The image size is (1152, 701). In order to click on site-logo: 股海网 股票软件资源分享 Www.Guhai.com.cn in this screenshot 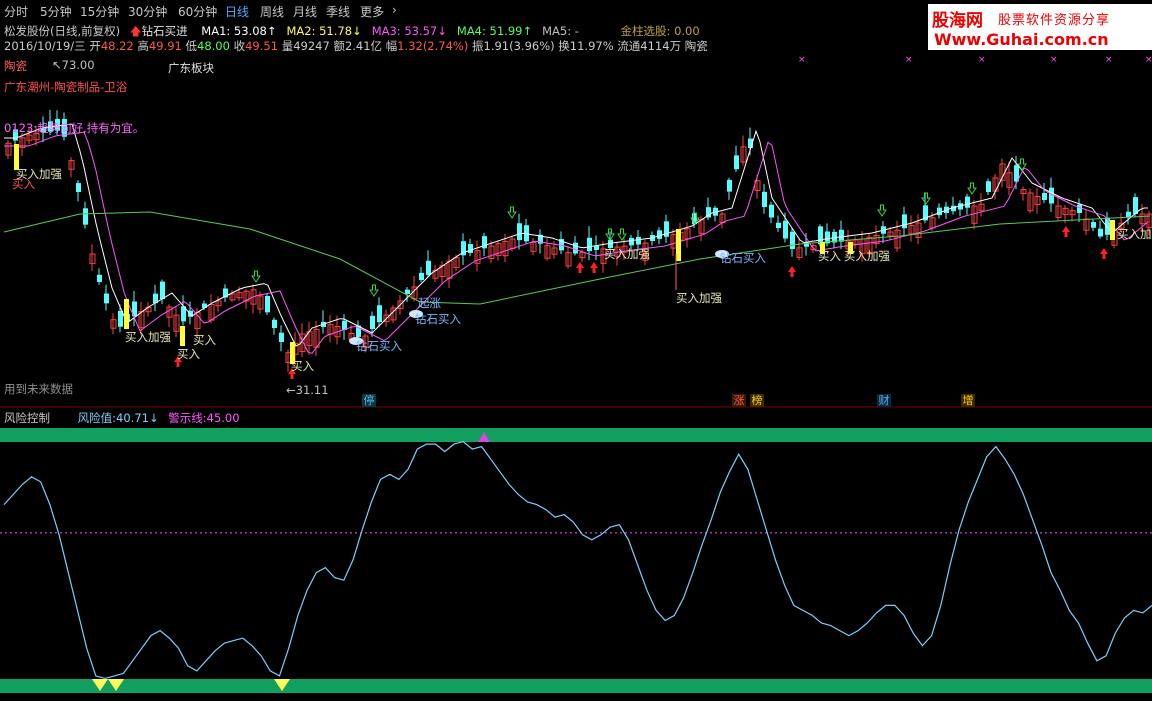, I will do `click(1040, 27)`.